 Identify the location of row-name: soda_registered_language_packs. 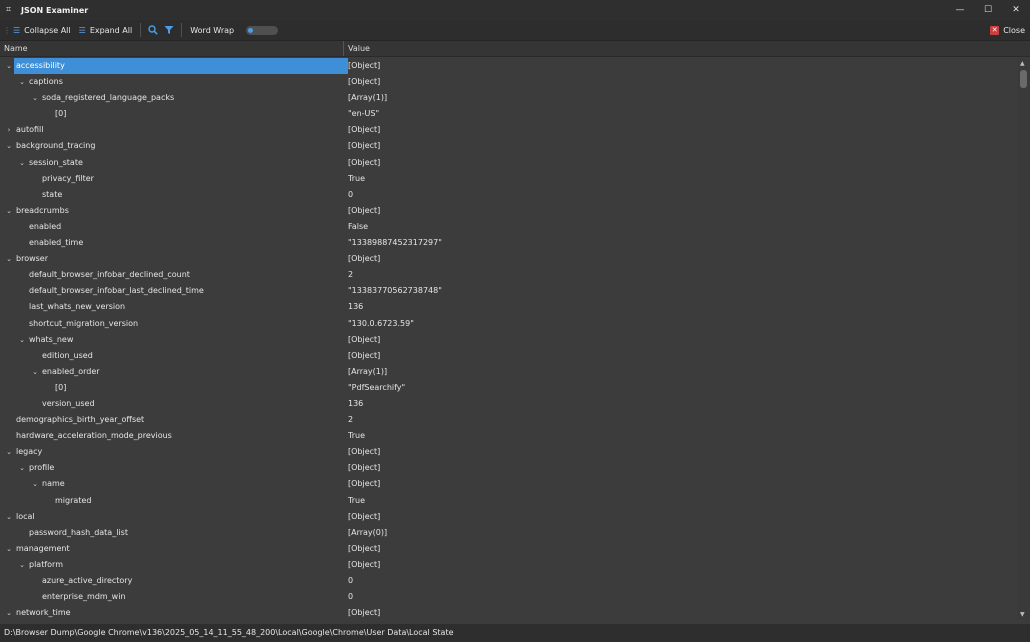
(108, 98).